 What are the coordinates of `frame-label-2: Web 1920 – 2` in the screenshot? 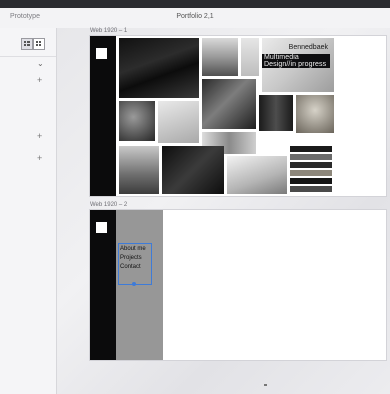 It's located at (108, 205).